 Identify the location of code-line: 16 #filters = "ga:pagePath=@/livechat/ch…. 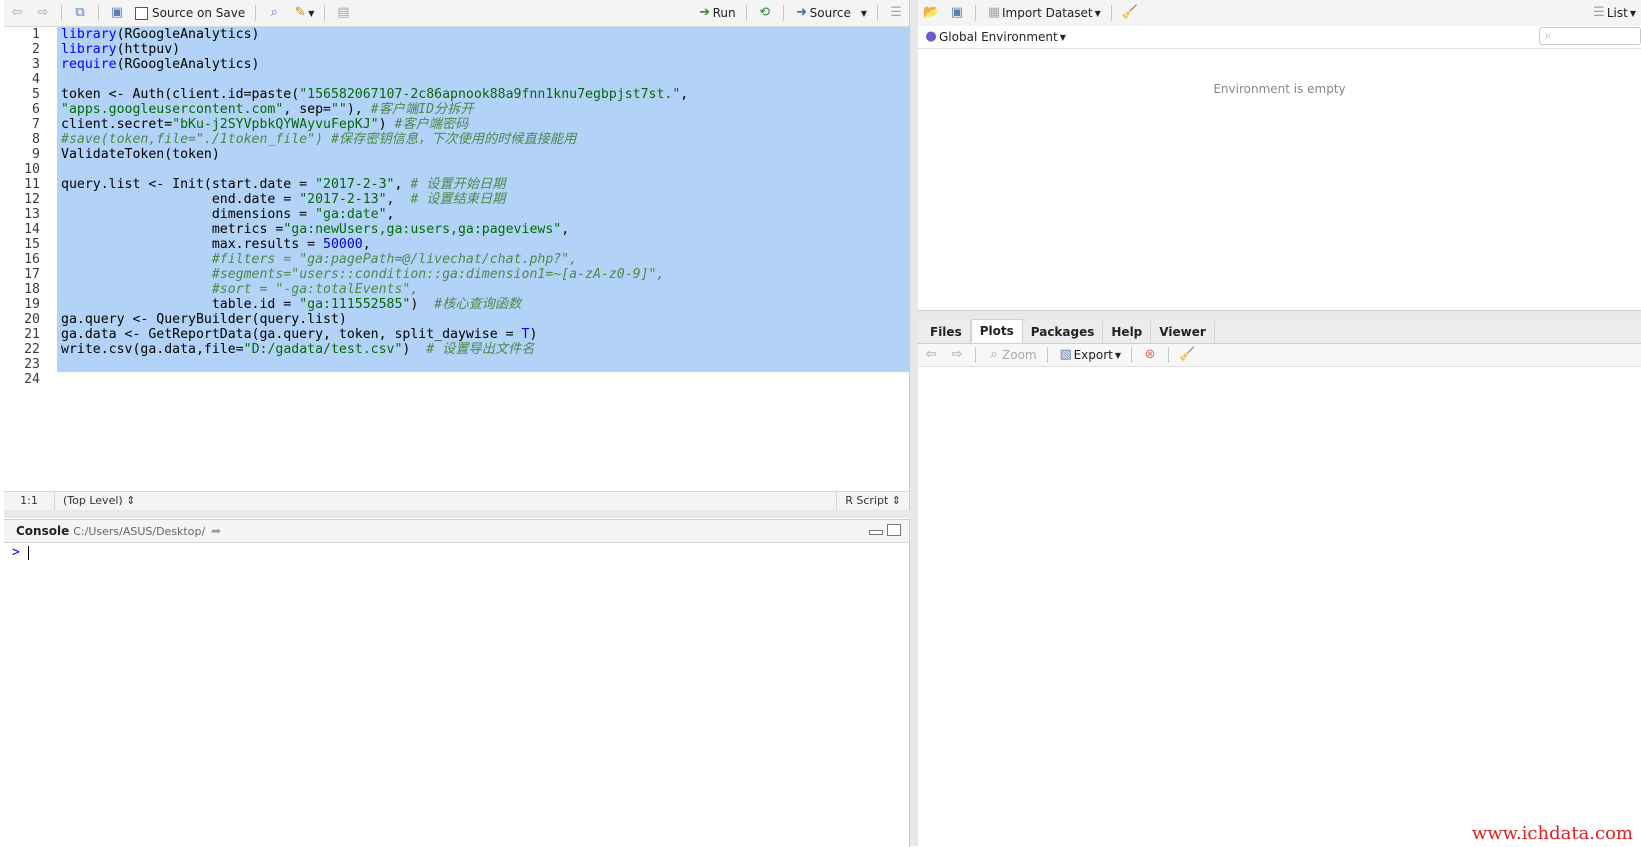
(456, 259).